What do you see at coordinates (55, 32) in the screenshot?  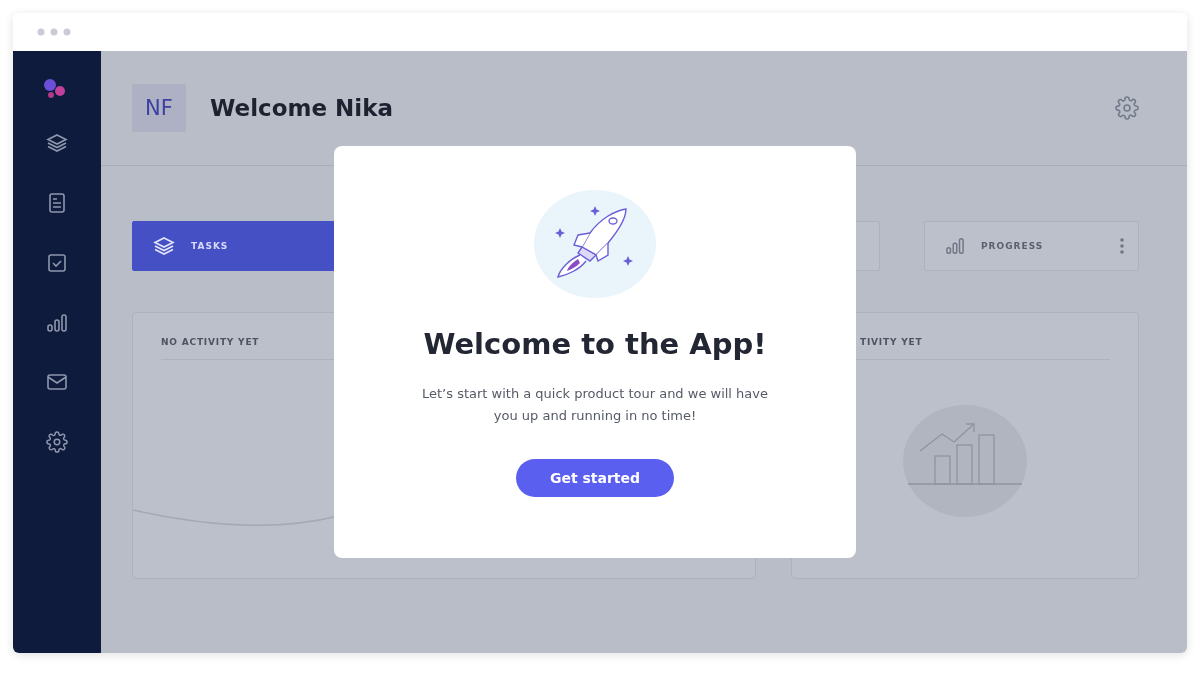 I see `window-dots-icon` at bounding box center [55, 32].